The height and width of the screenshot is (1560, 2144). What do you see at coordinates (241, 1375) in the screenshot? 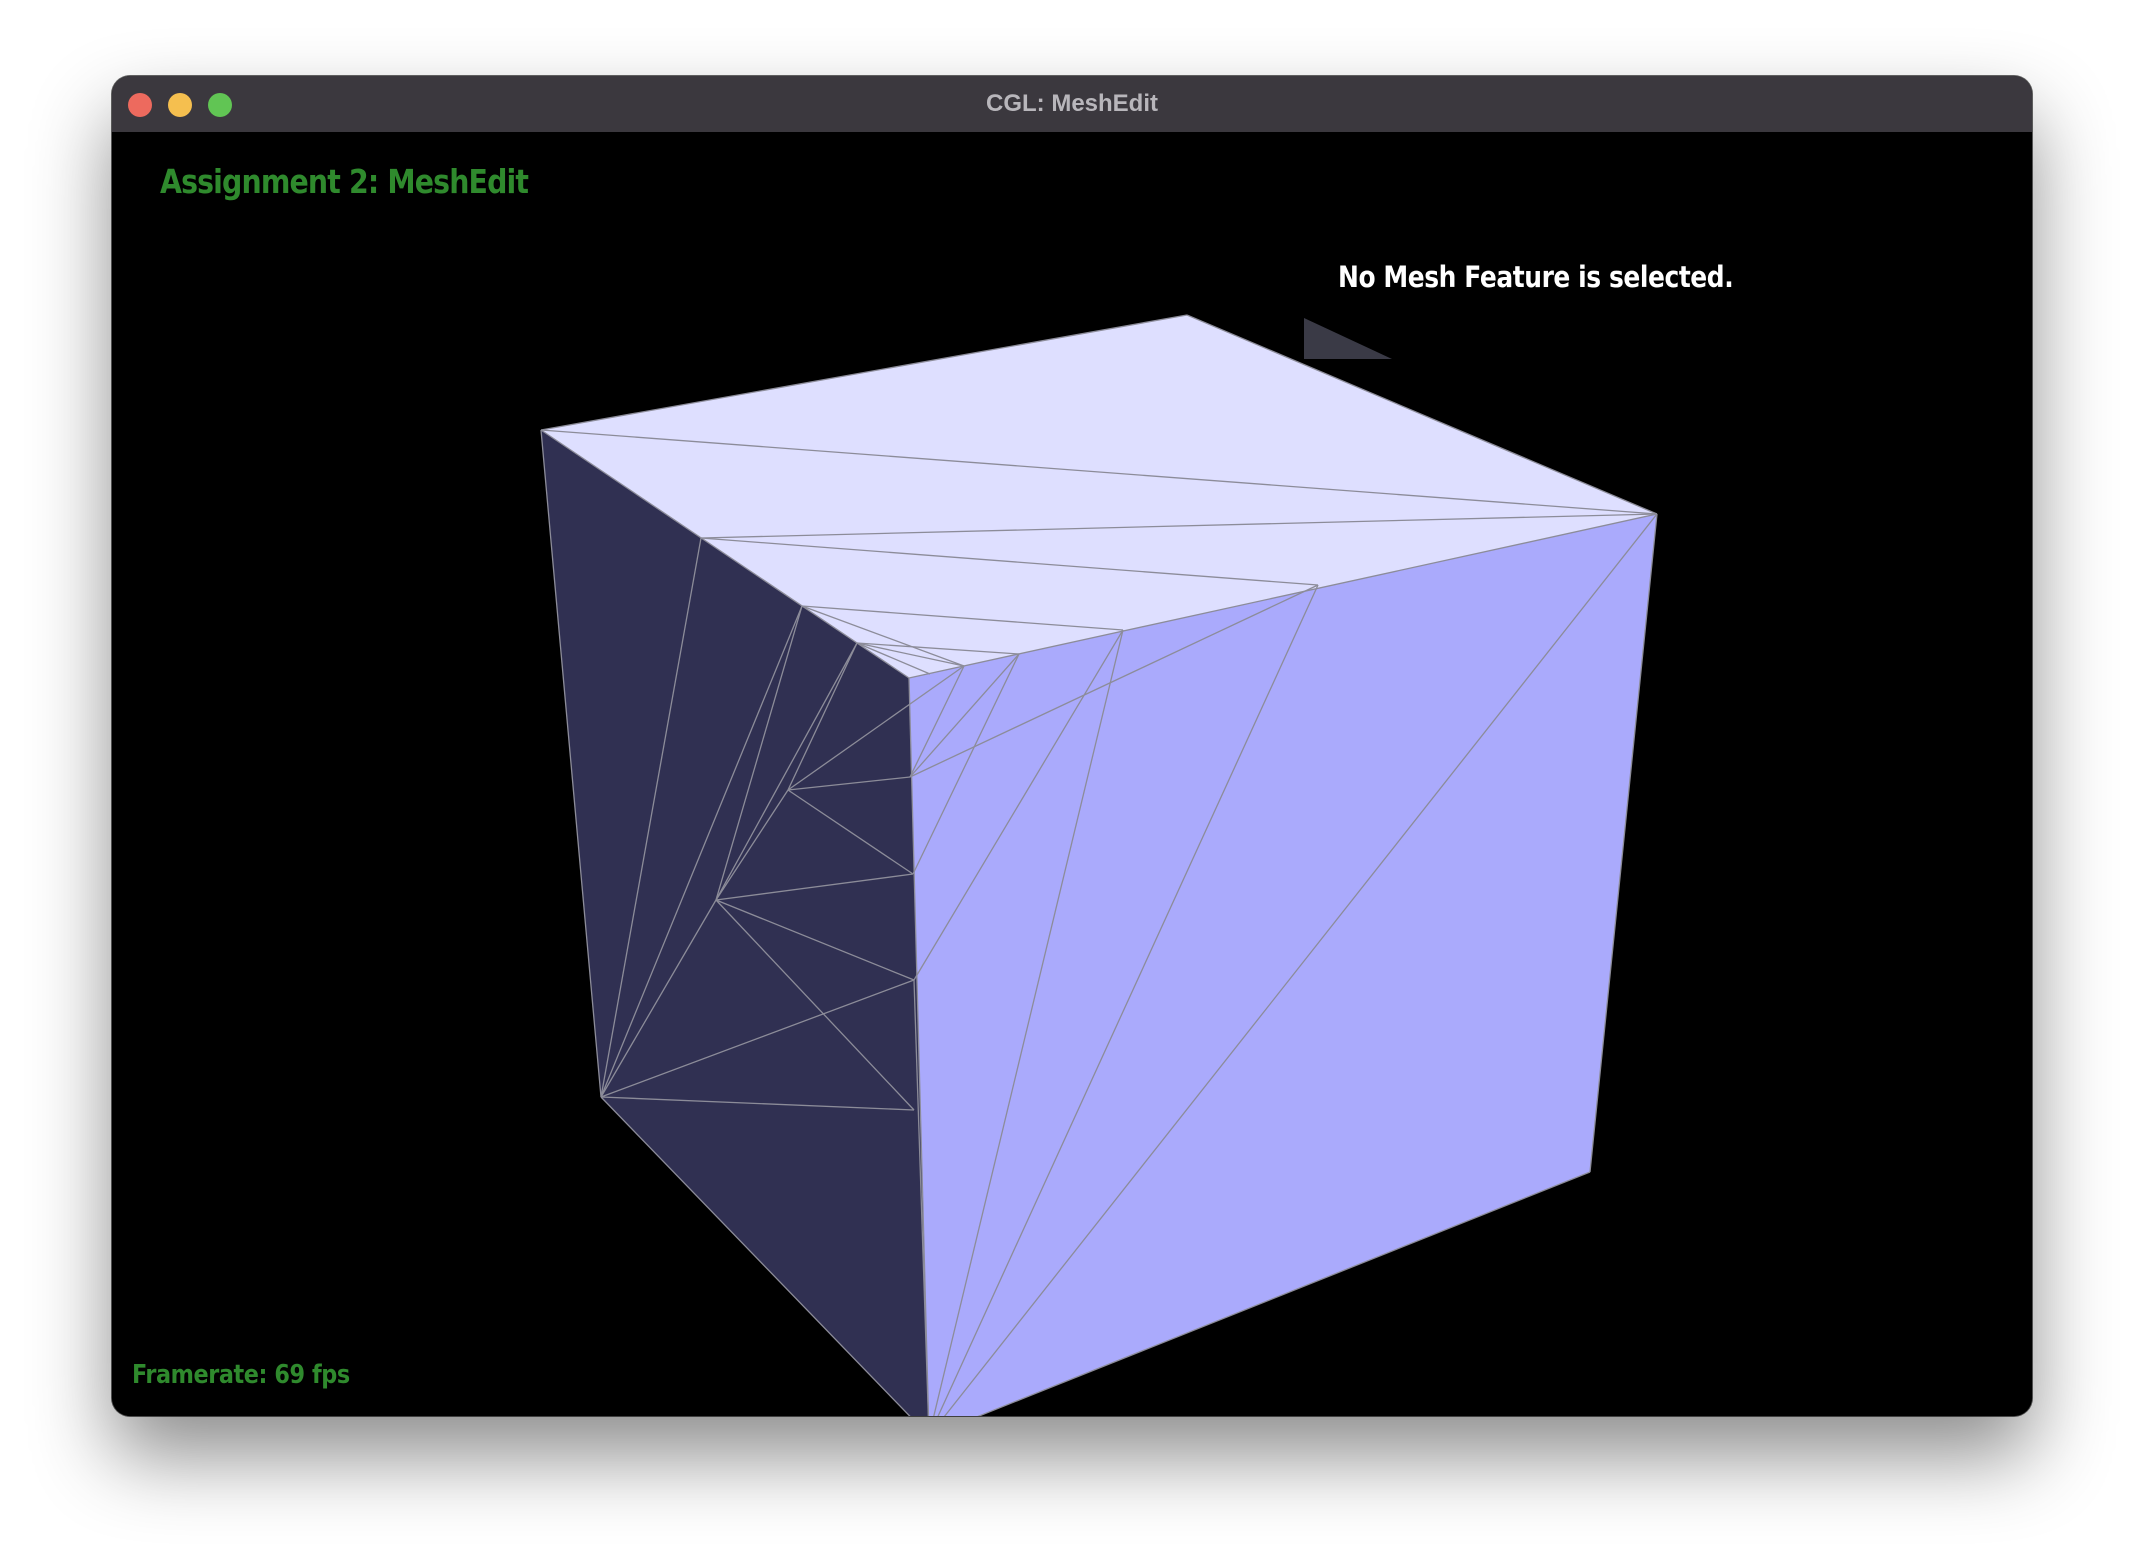
I see `framerate-readout: Framerate: 69 fps` at bounding box center [241, 1375].